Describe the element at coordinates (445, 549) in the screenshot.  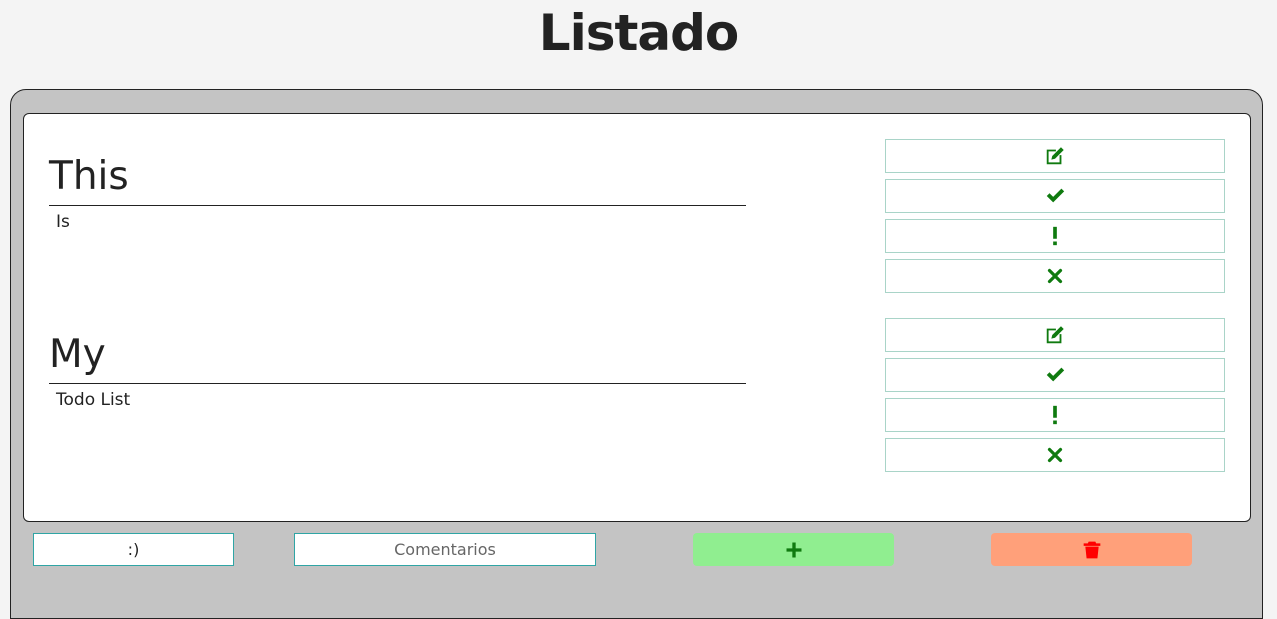
I see `comments-input` at that location.